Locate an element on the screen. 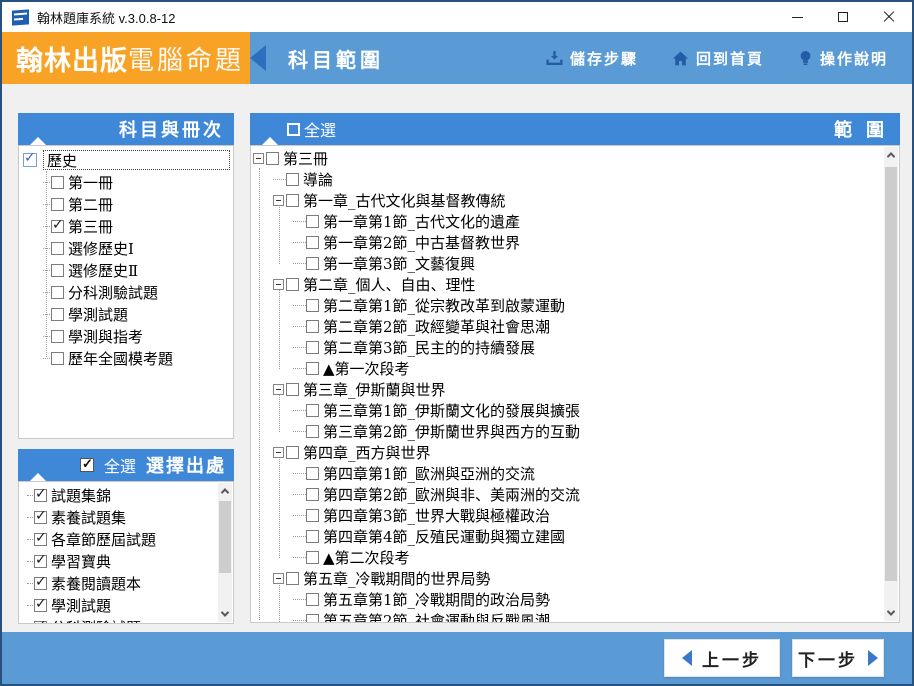 This screenshot has height=686, width=914. subject-item: 第一冊 is located at coordinates (126, 182).